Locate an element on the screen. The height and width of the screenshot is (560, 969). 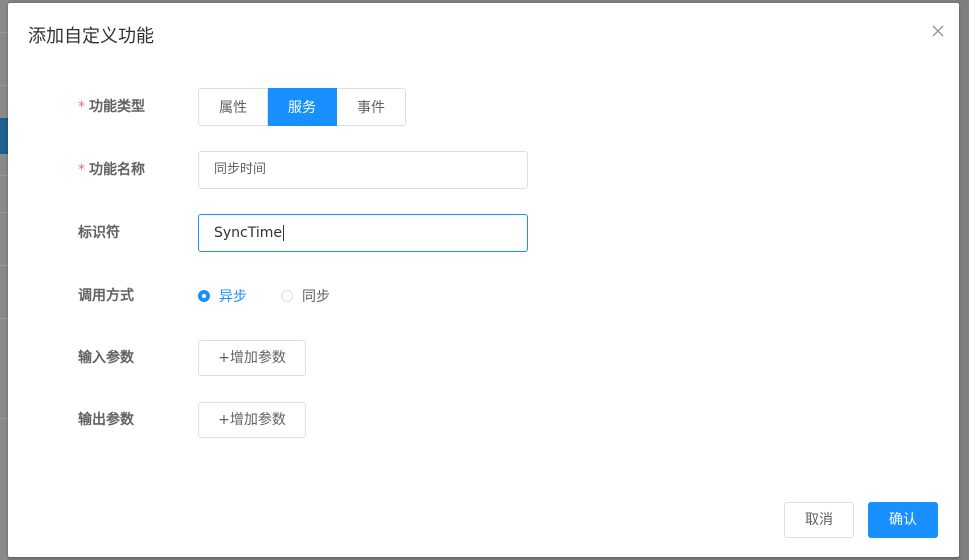
function-type-option-service: 服务 is located at coordinates (302, 107).